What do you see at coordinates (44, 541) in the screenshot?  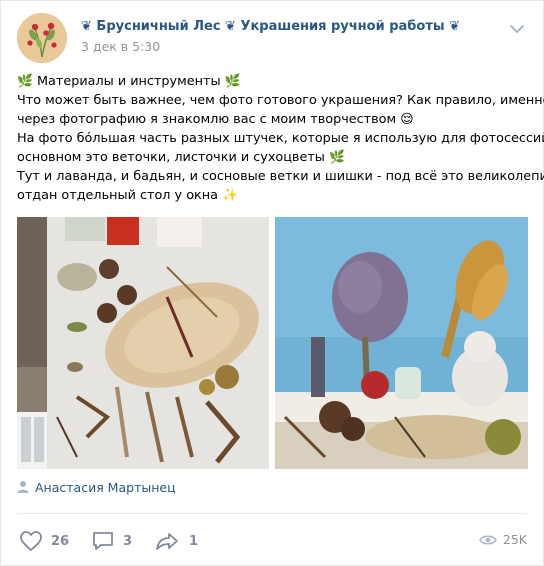 I see `like-button: 26` at bounding box center [44, 541].